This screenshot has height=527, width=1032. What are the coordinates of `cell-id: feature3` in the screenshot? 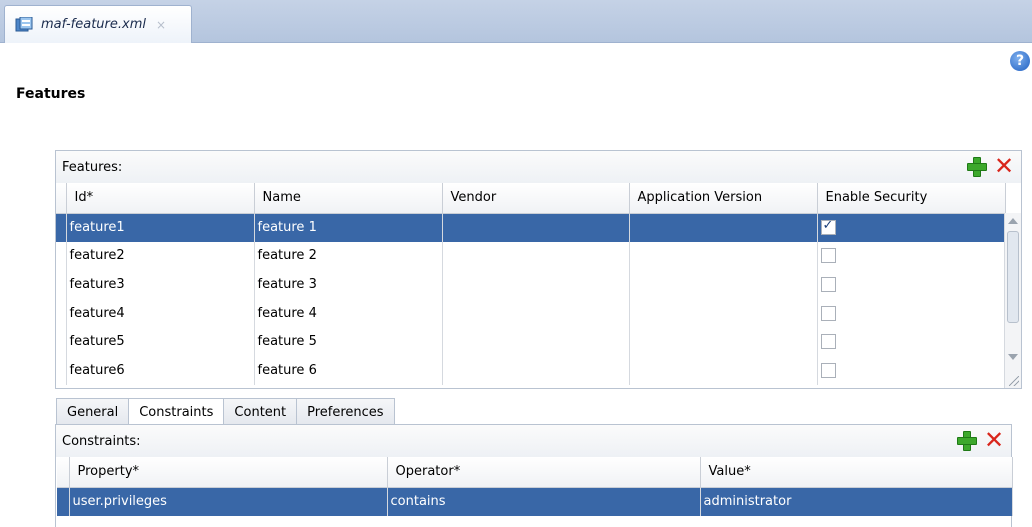 It's located at (160, 284).